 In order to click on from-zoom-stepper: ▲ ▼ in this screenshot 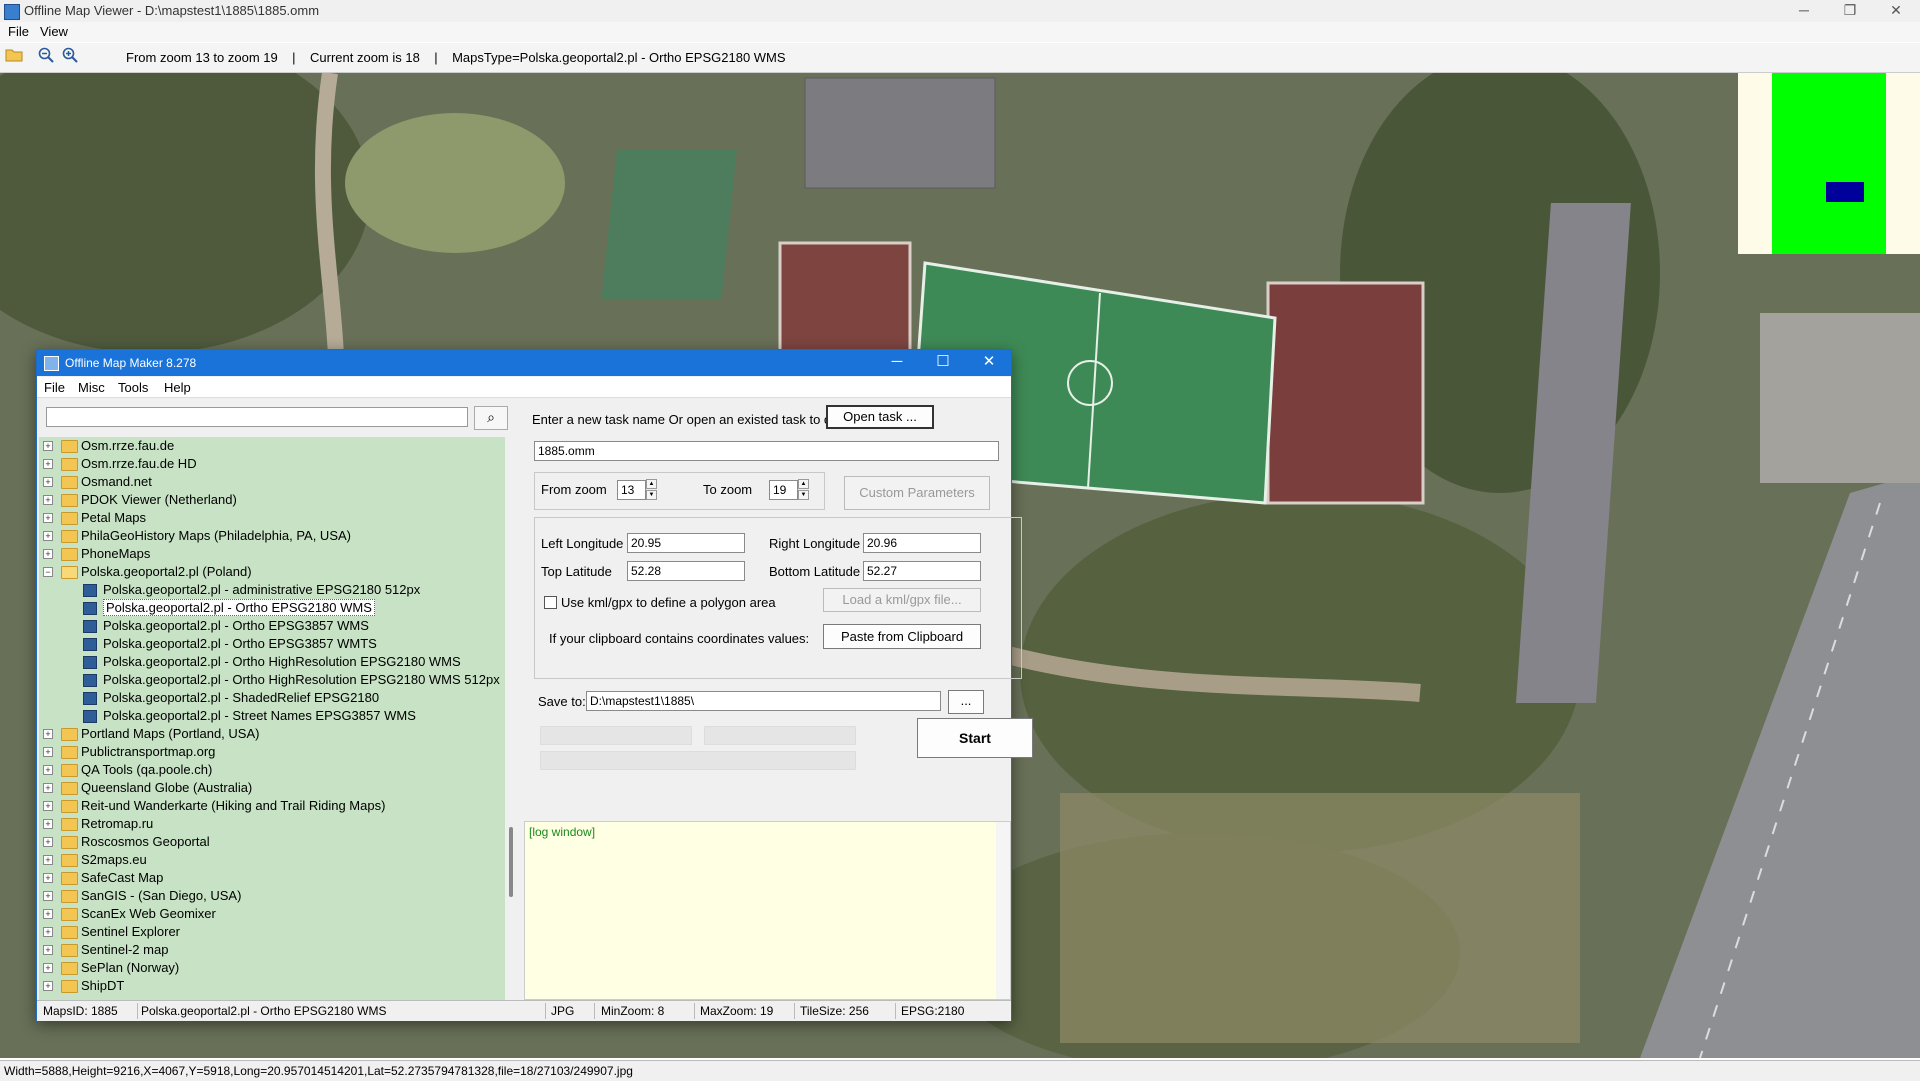, I will do `click(651, 489)`.